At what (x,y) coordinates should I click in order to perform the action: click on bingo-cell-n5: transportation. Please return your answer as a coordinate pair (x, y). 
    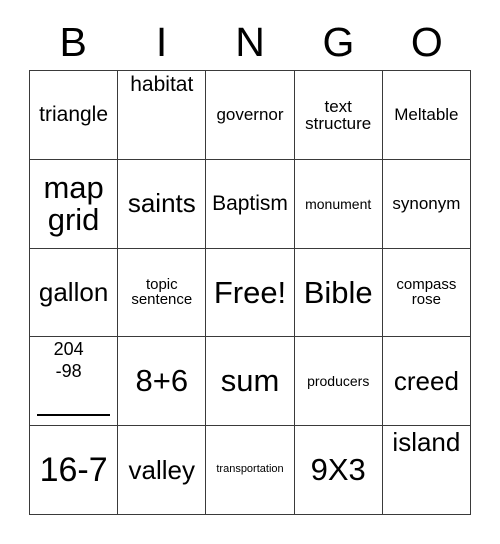
    Looking at the image, I should click on (250, 470).